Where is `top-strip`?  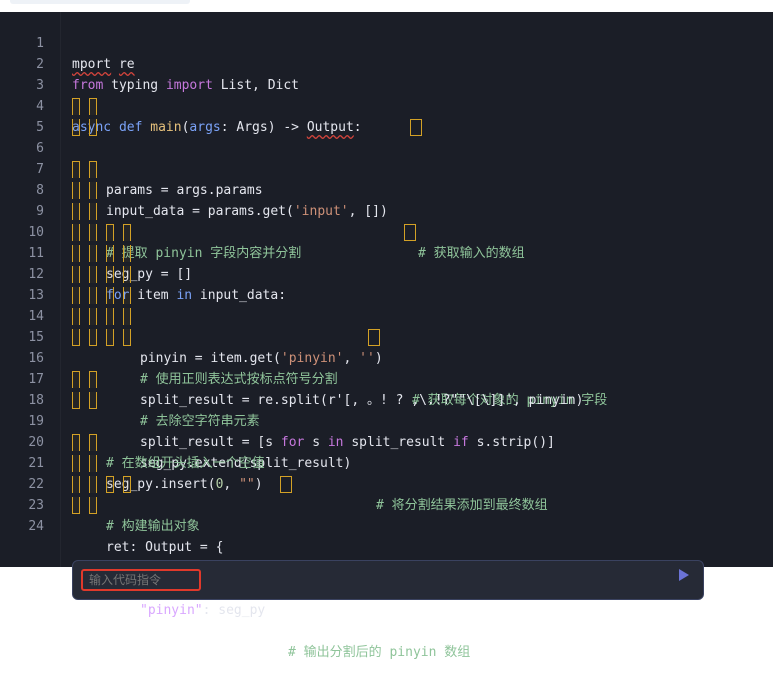
top-strip is located at coordinates (386, 6).